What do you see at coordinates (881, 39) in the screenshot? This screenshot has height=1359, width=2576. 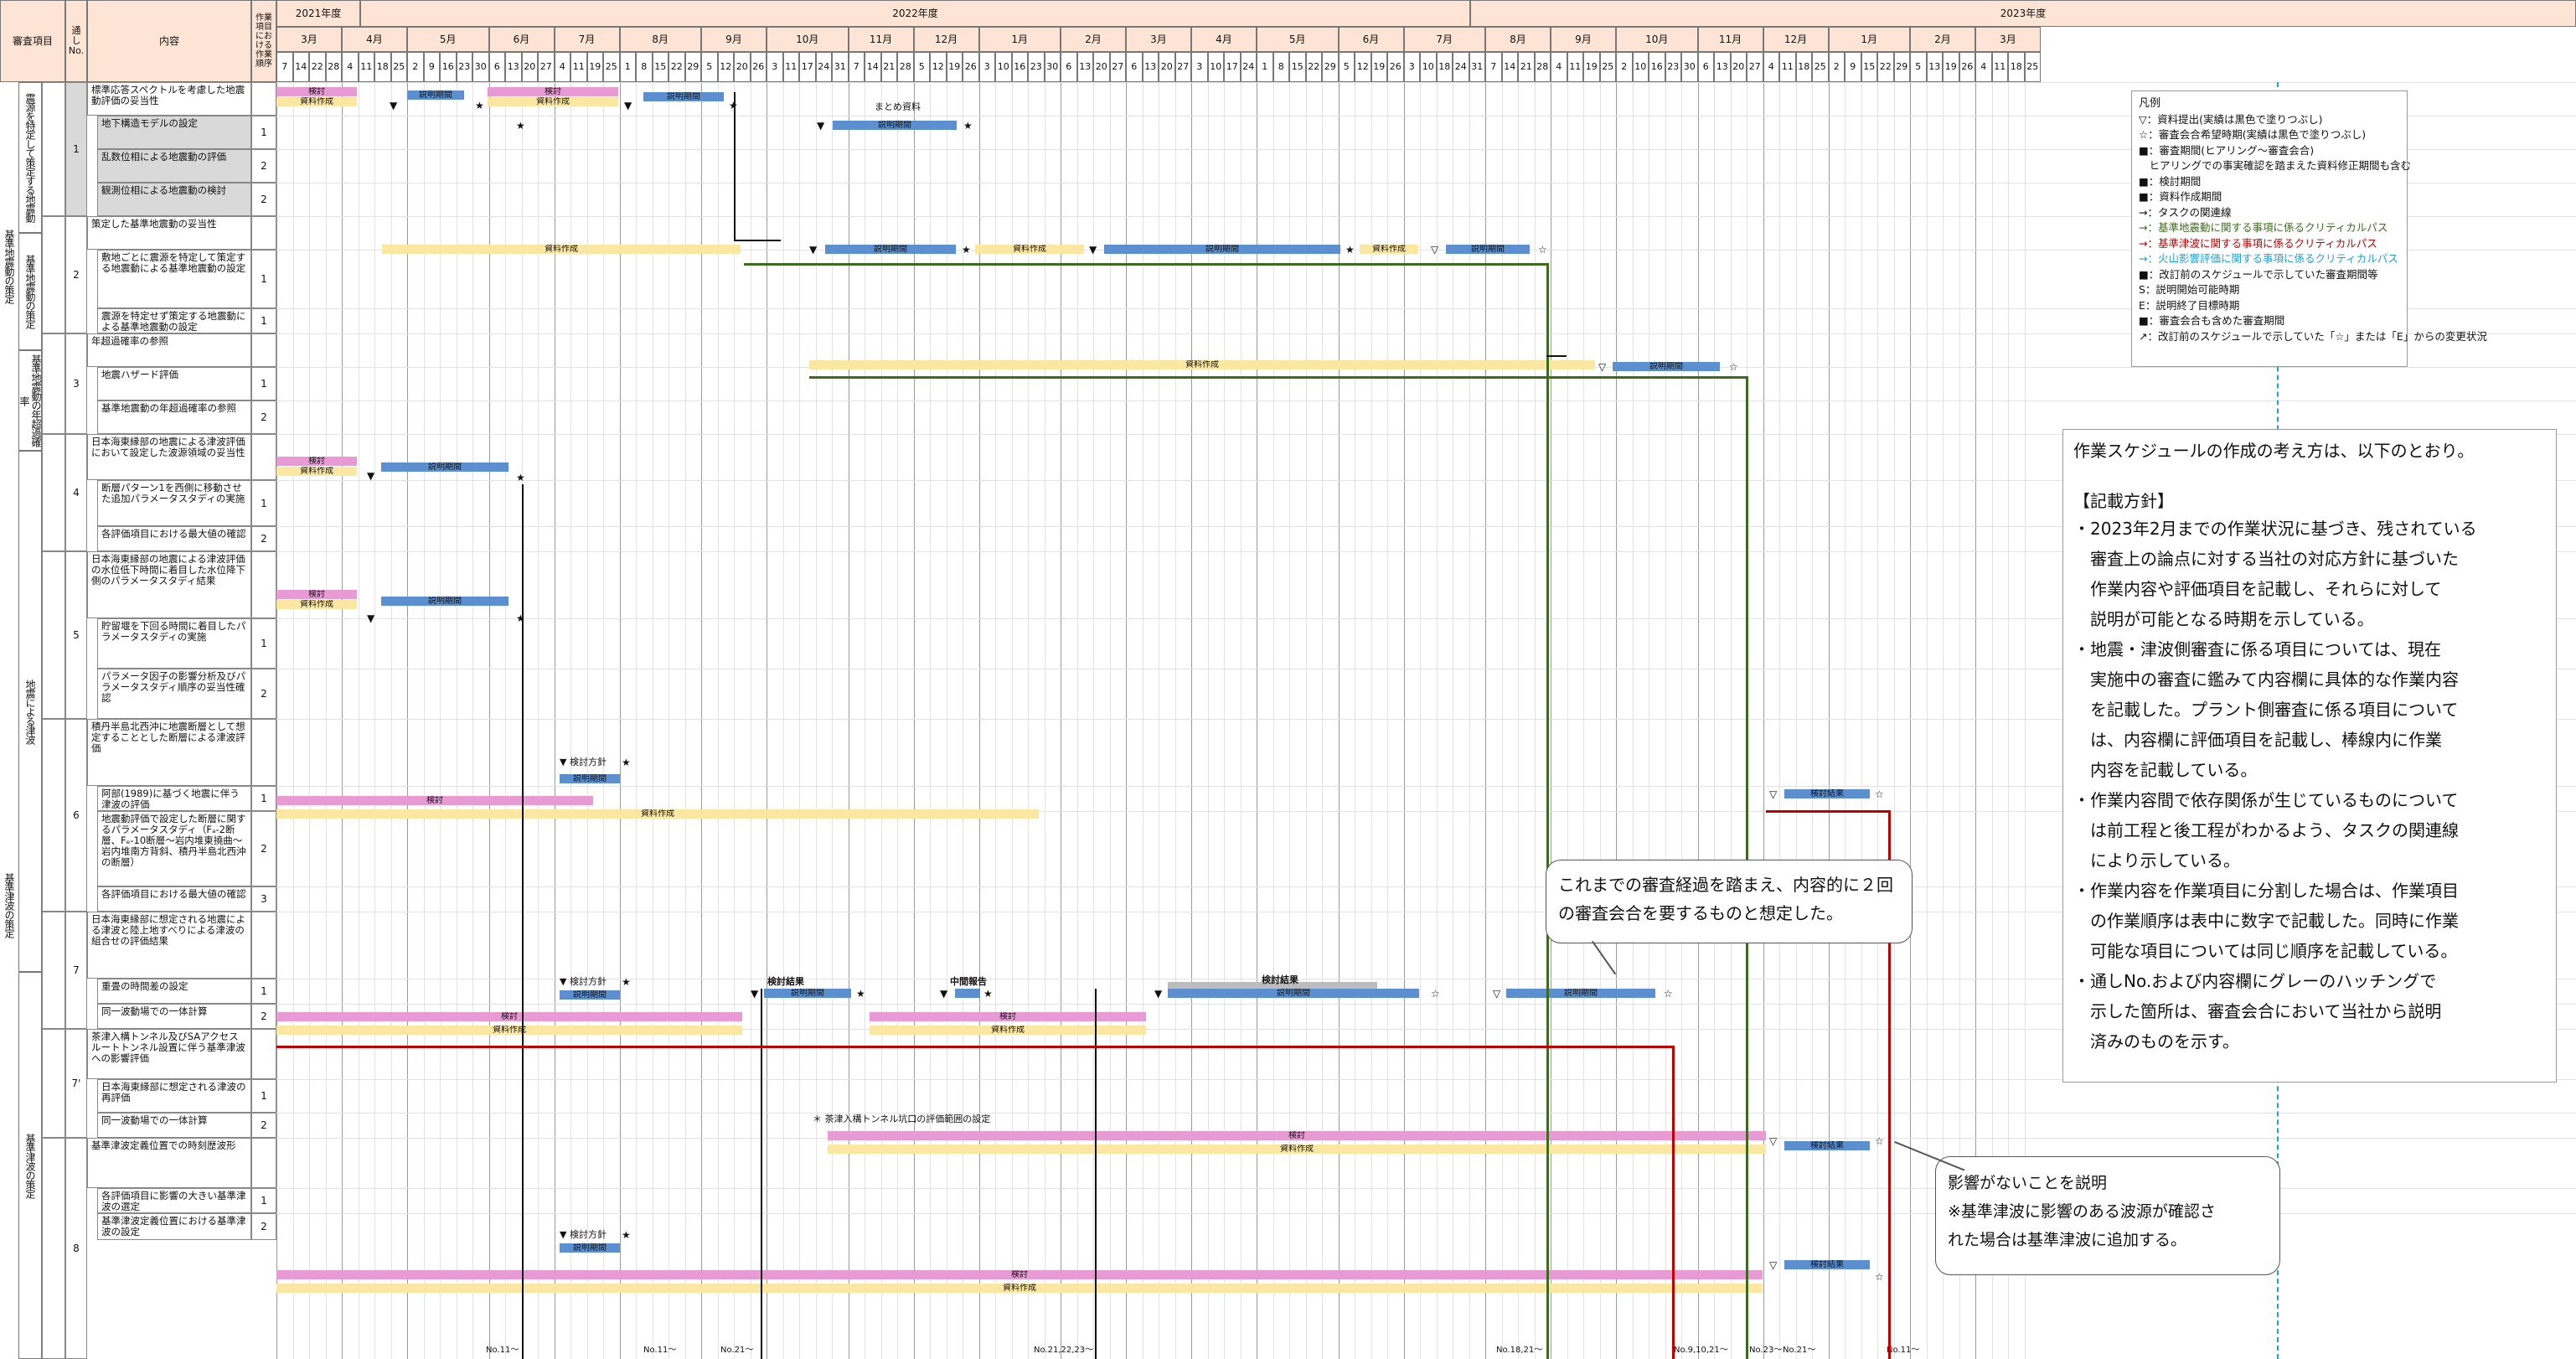 I see `month-label: 11月` at bounding box center [881, 39].